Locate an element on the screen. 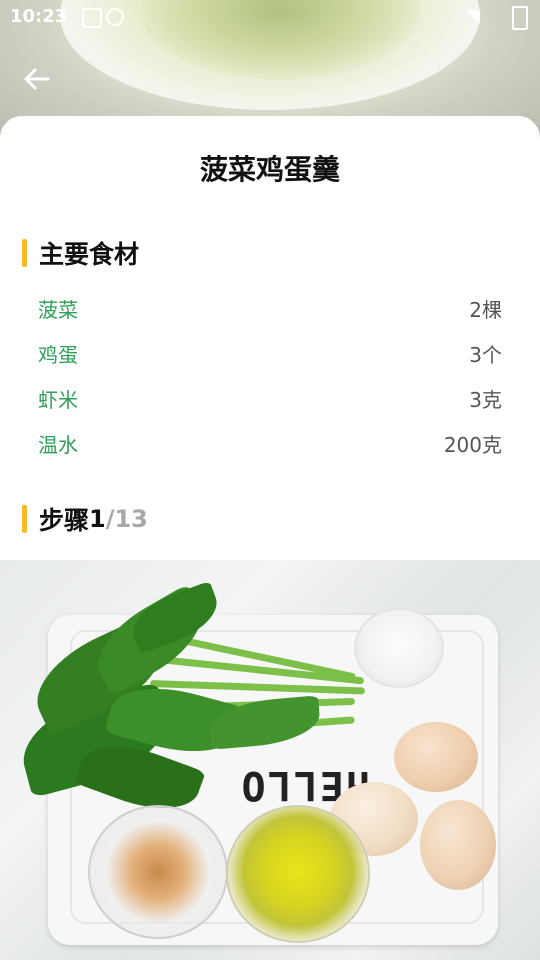 The image size is (540, 960). wifi-icon: ◥ is located at coordinates (473, 16).